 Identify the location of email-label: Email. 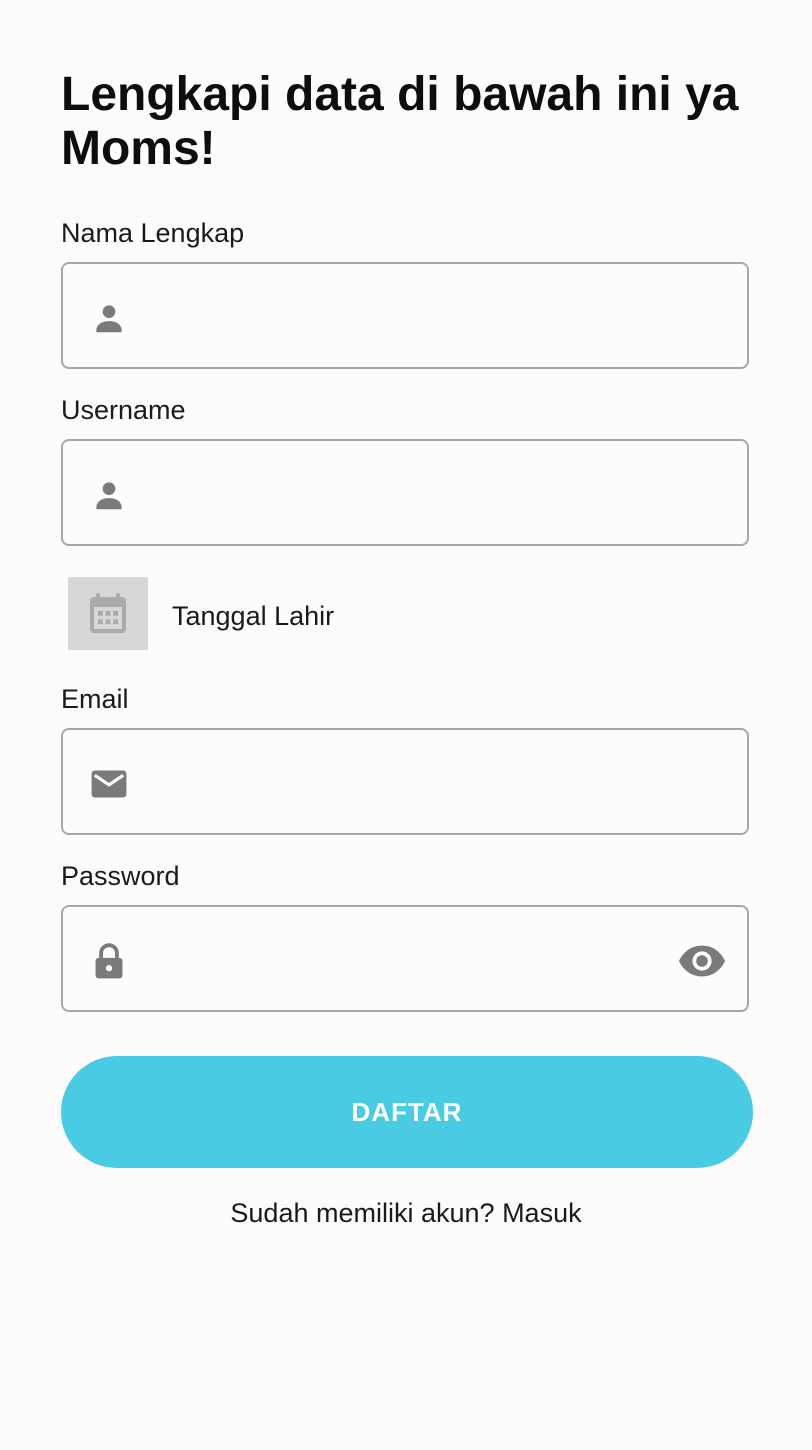
(95, 699).